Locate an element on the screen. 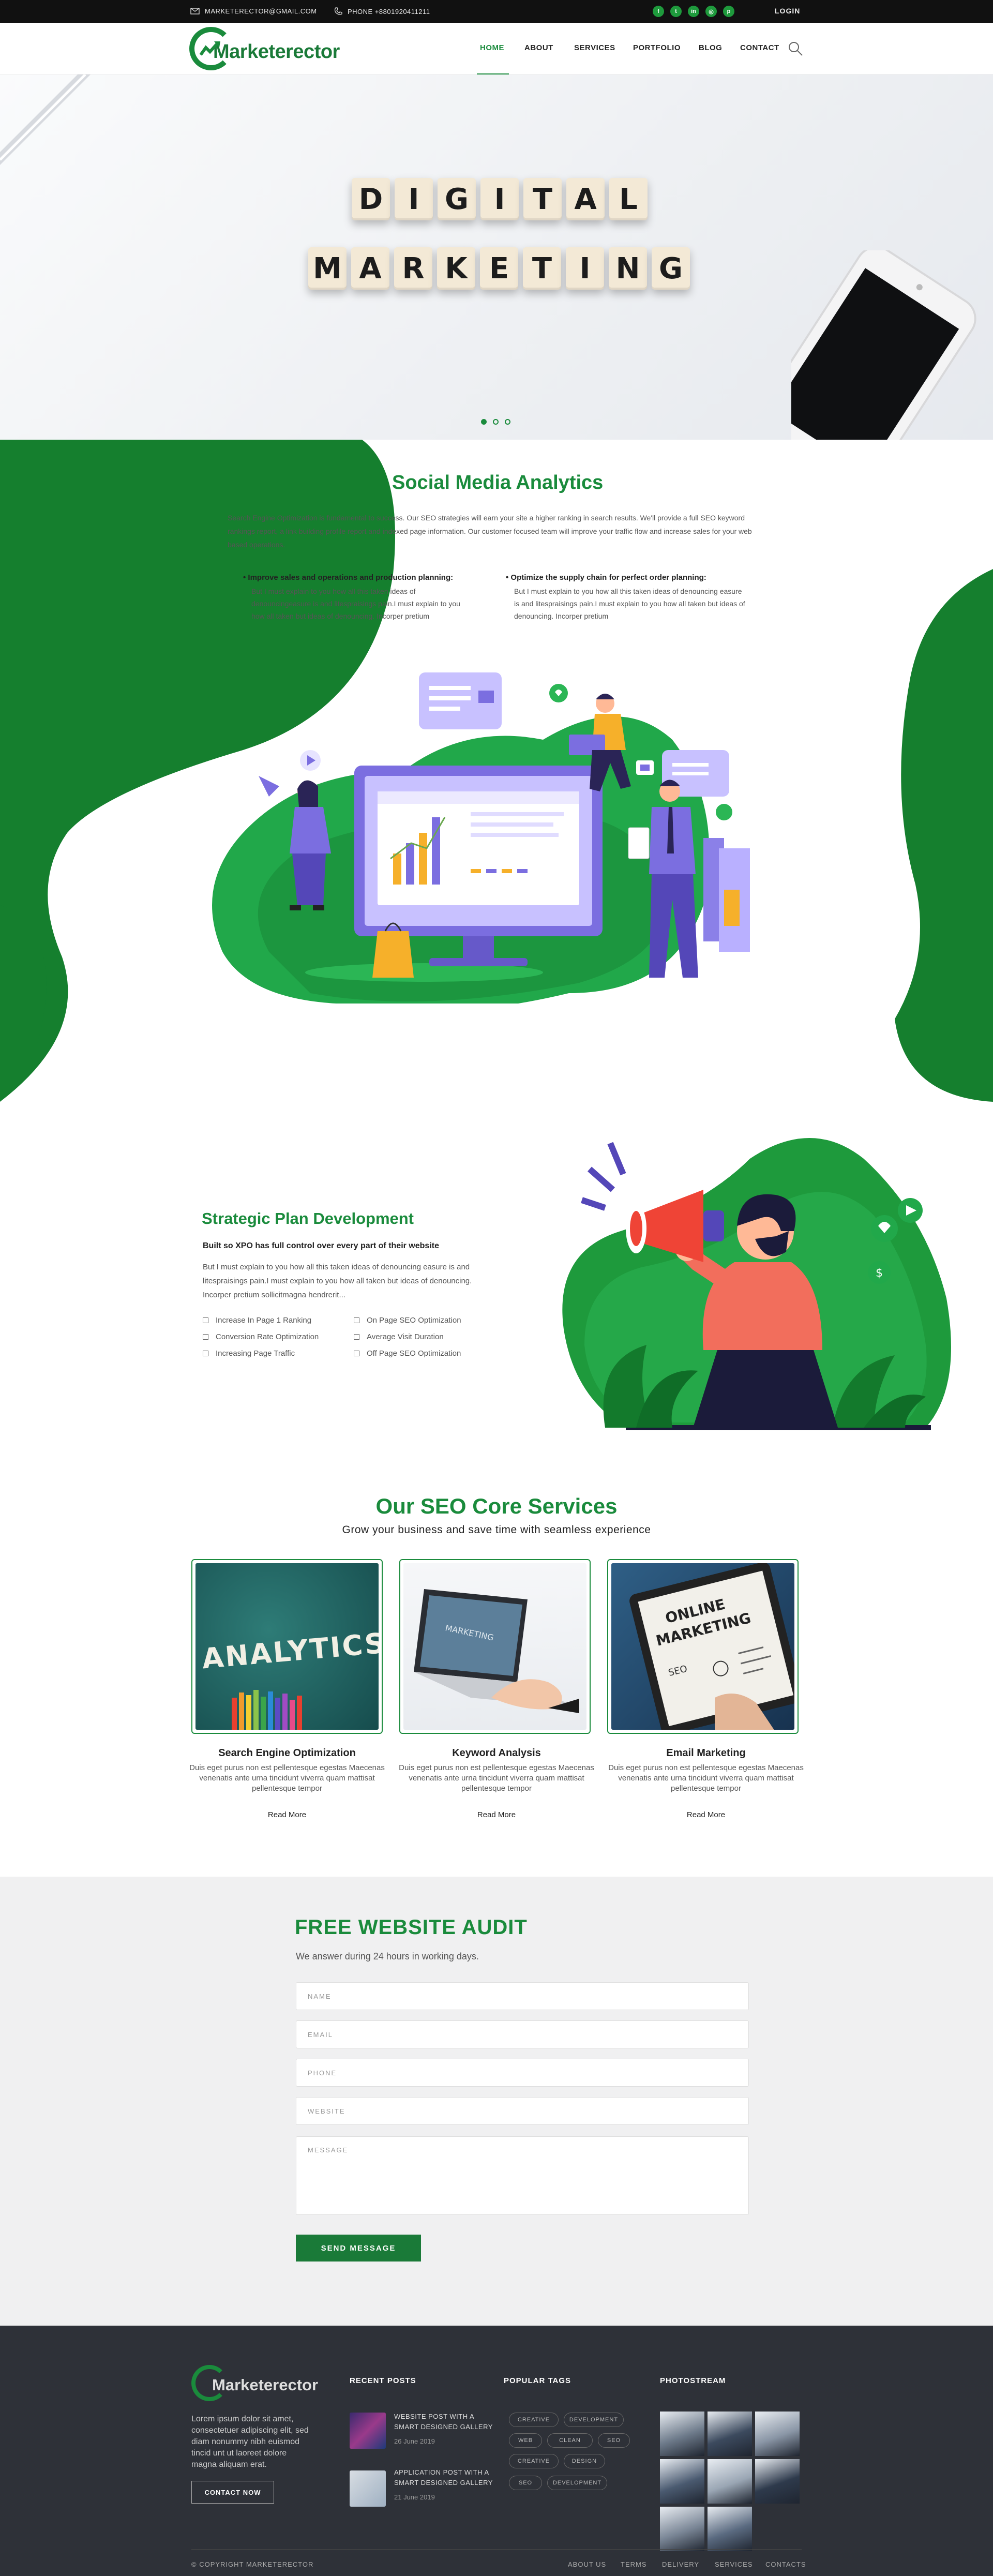 This screenshot has height=2576, width=993. linkedin-icon: in is located at coordinates (694, 11).